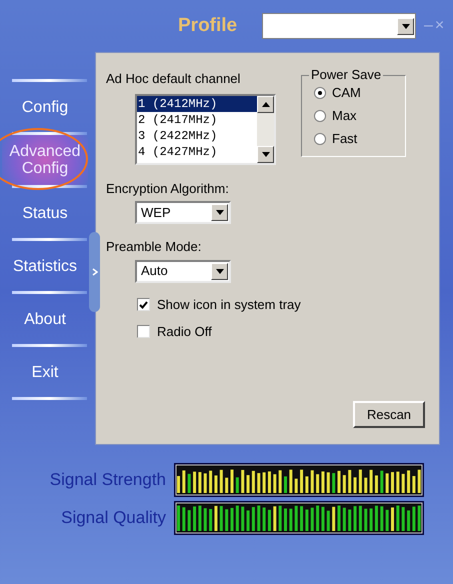 The width and height of the screenshot is (453, 584). What do you see at coordinates (359, 93) in the screenshot?
I see `radio-option: CAM` at bounding box center [359, 93].